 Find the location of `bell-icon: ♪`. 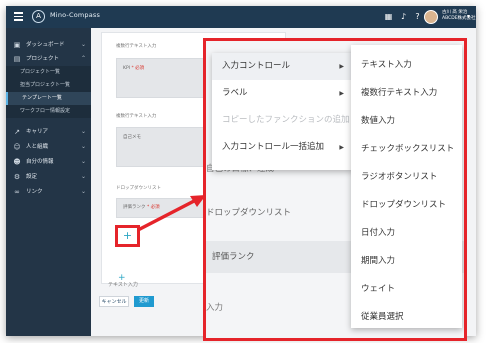

bell-icon: ♪ is located at coordinates (403, 16).